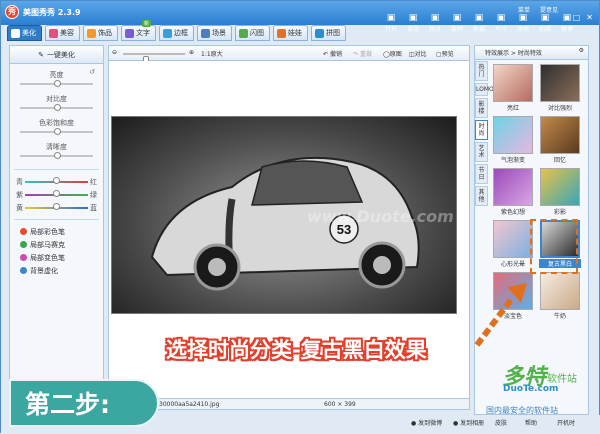 The height and width of the screenshot is (434, 600). What do you see at coordinates (566, 29) in the screenshot?
I see `toolbar-button-label: 微博` at bounding box center [566, 29].